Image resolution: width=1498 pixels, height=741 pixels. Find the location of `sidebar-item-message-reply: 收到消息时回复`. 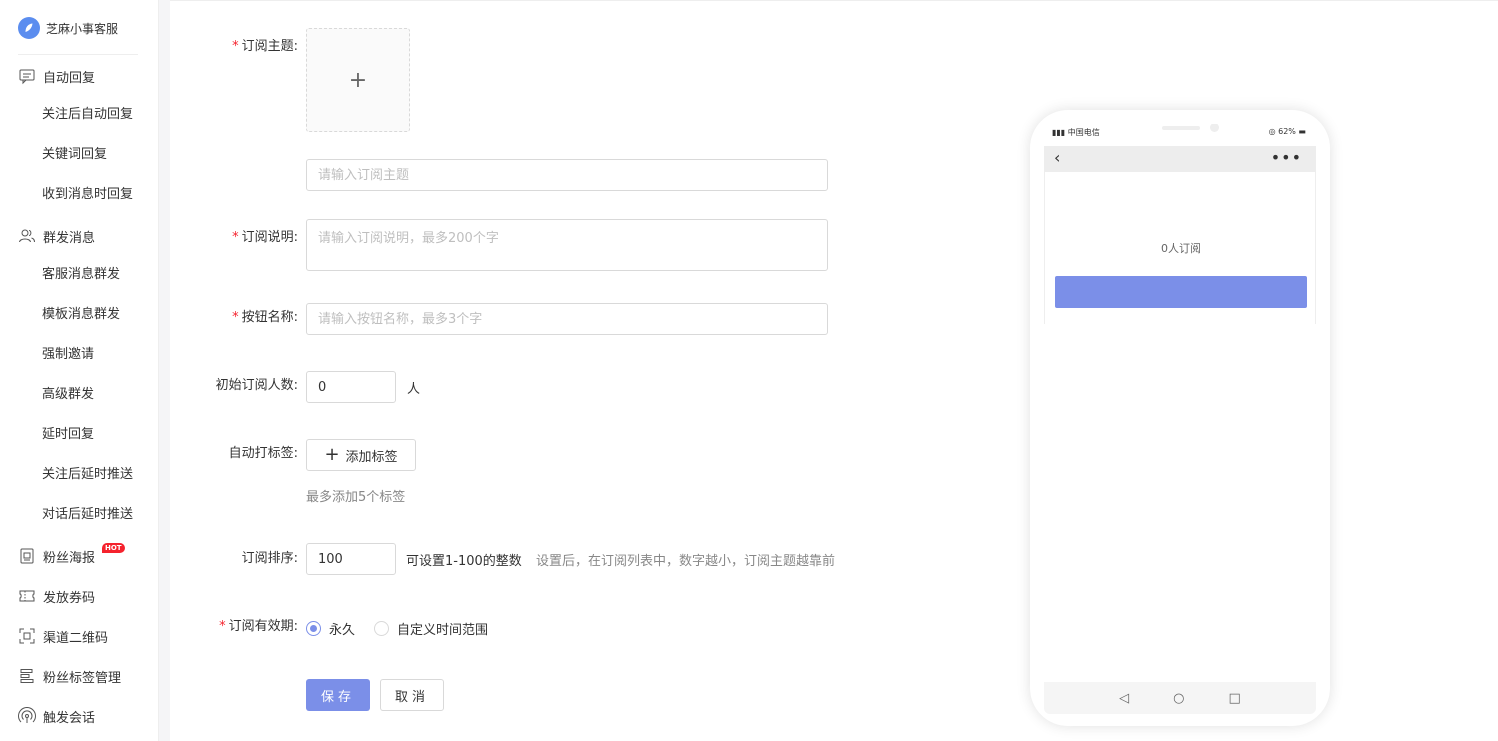

sidebar-item-message-reply: 收到消息时回复 is located at coordinates (87, 195).